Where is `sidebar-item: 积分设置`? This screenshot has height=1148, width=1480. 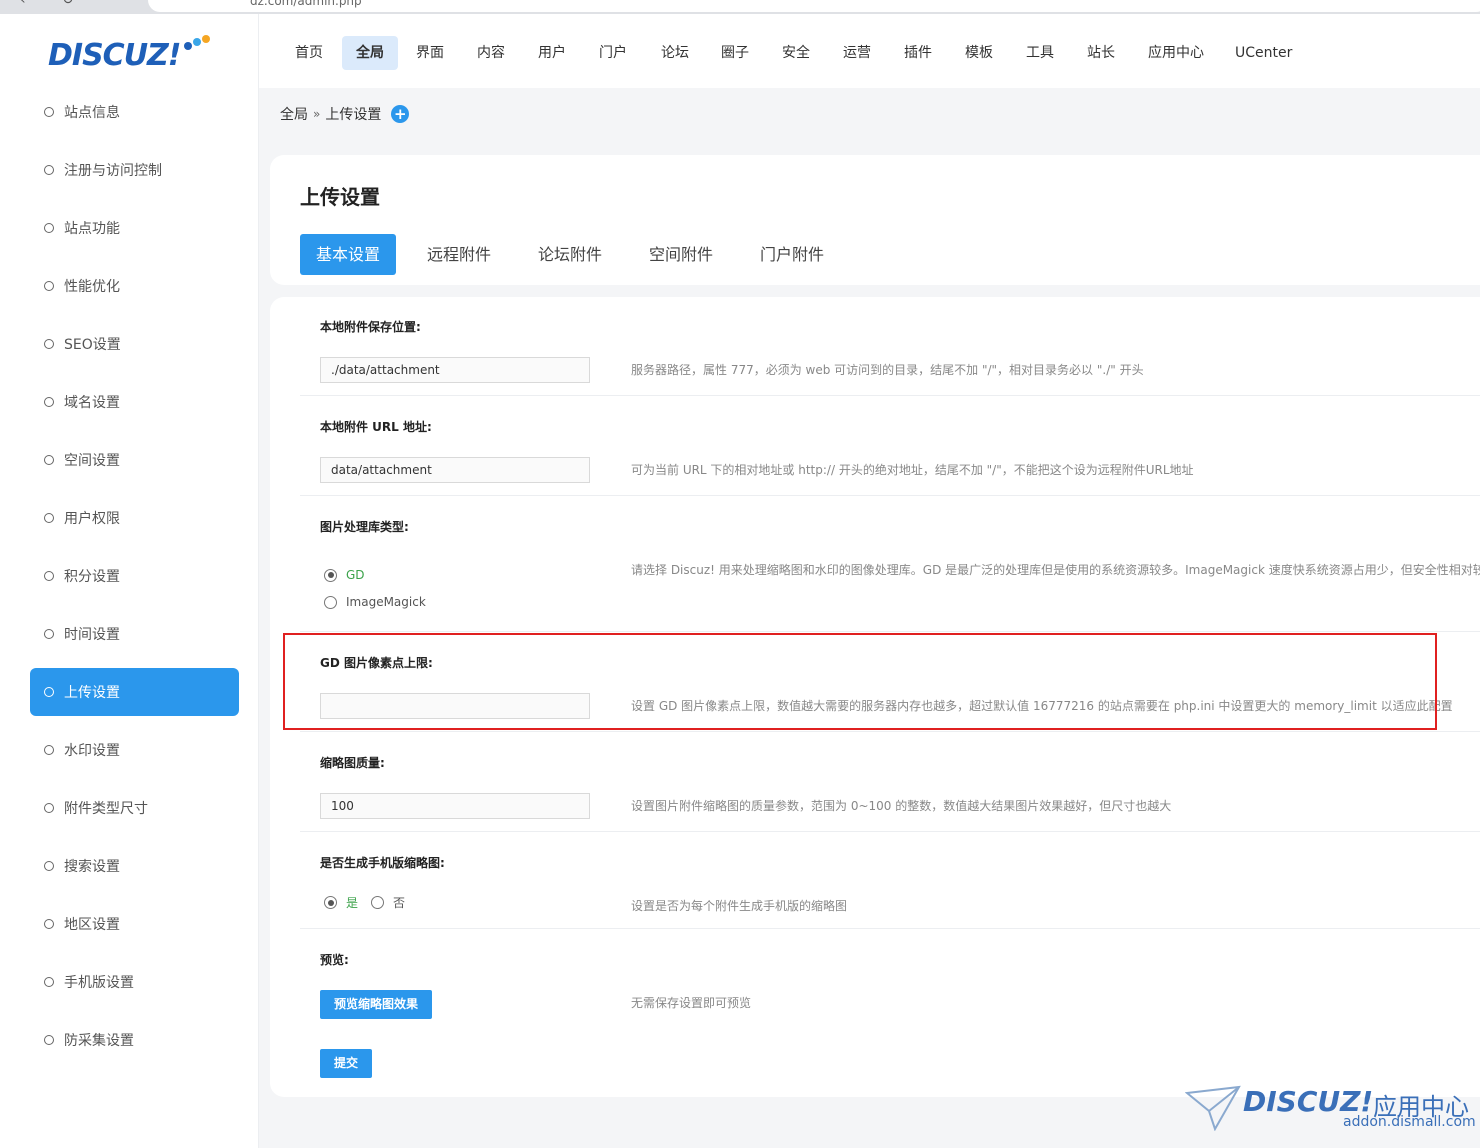
sidebar-item: 积分设置 is located at coordinates (134, 576).